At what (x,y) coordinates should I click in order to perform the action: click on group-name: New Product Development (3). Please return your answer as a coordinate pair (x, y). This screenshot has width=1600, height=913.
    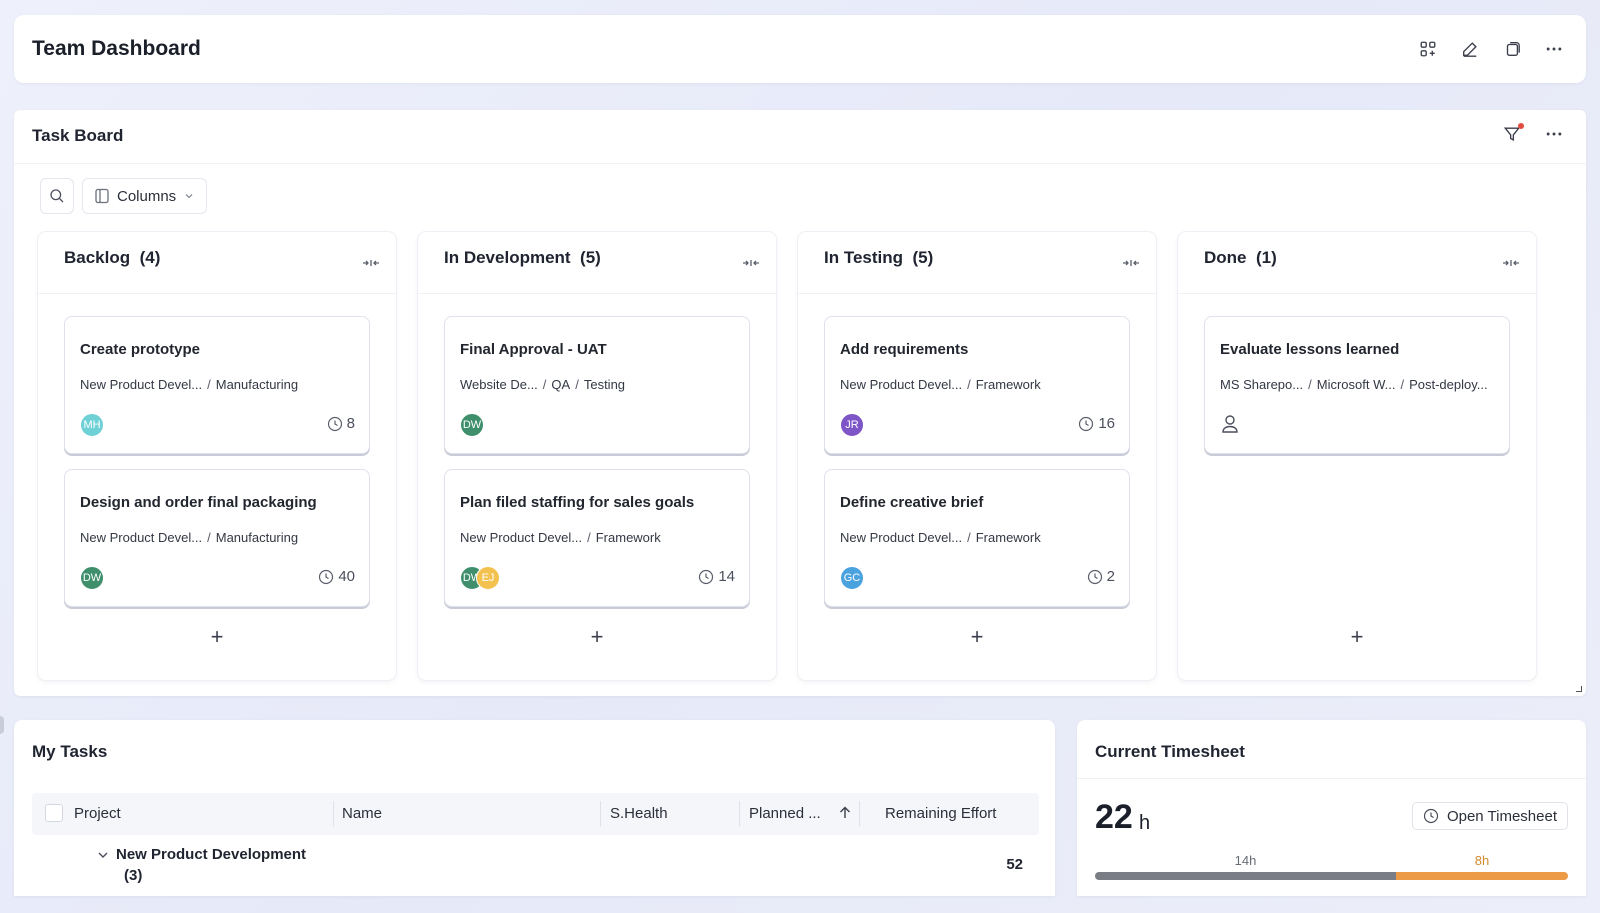
    Looking at the image, I should click on (211, 865).